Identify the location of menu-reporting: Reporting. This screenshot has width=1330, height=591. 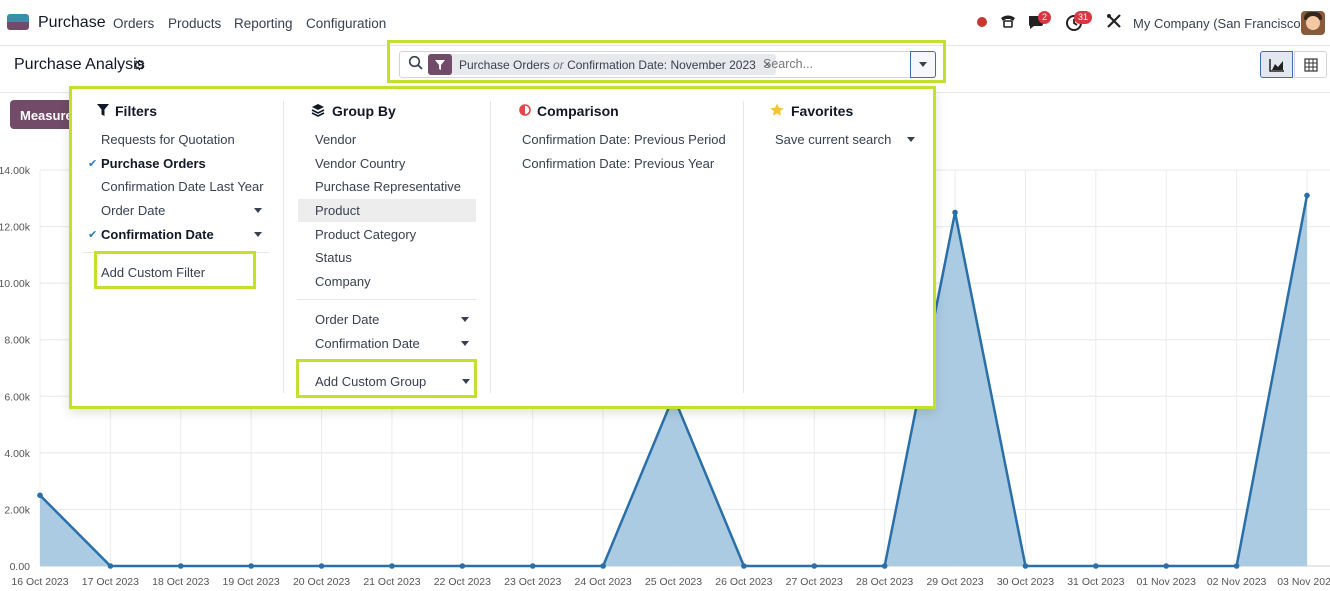
(263, 23).